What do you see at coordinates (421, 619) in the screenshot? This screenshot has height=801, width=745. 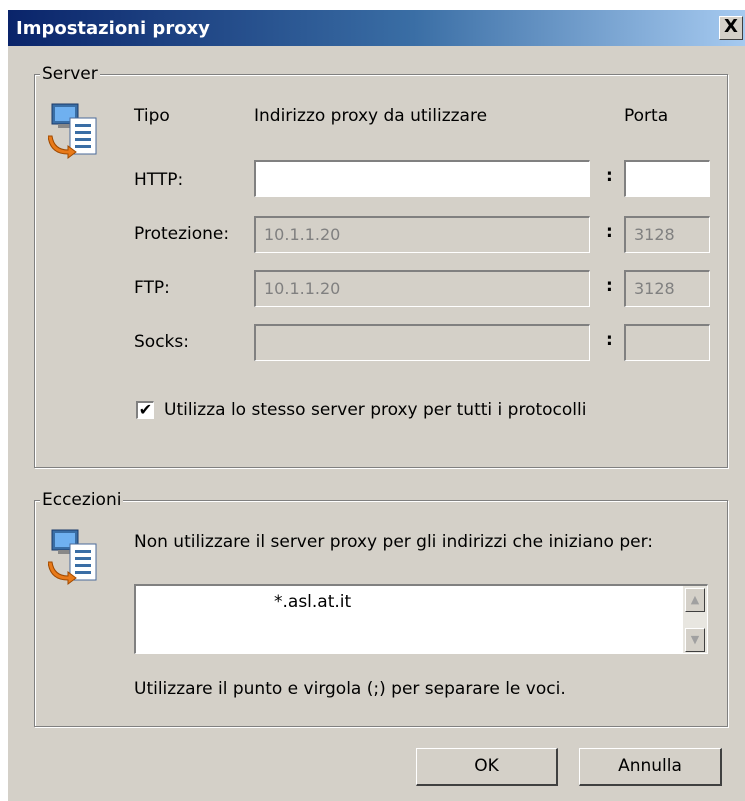 I see `exceptions-textarea: *.asl.at.it ▲ ▼` at bounding box center [421, 619].